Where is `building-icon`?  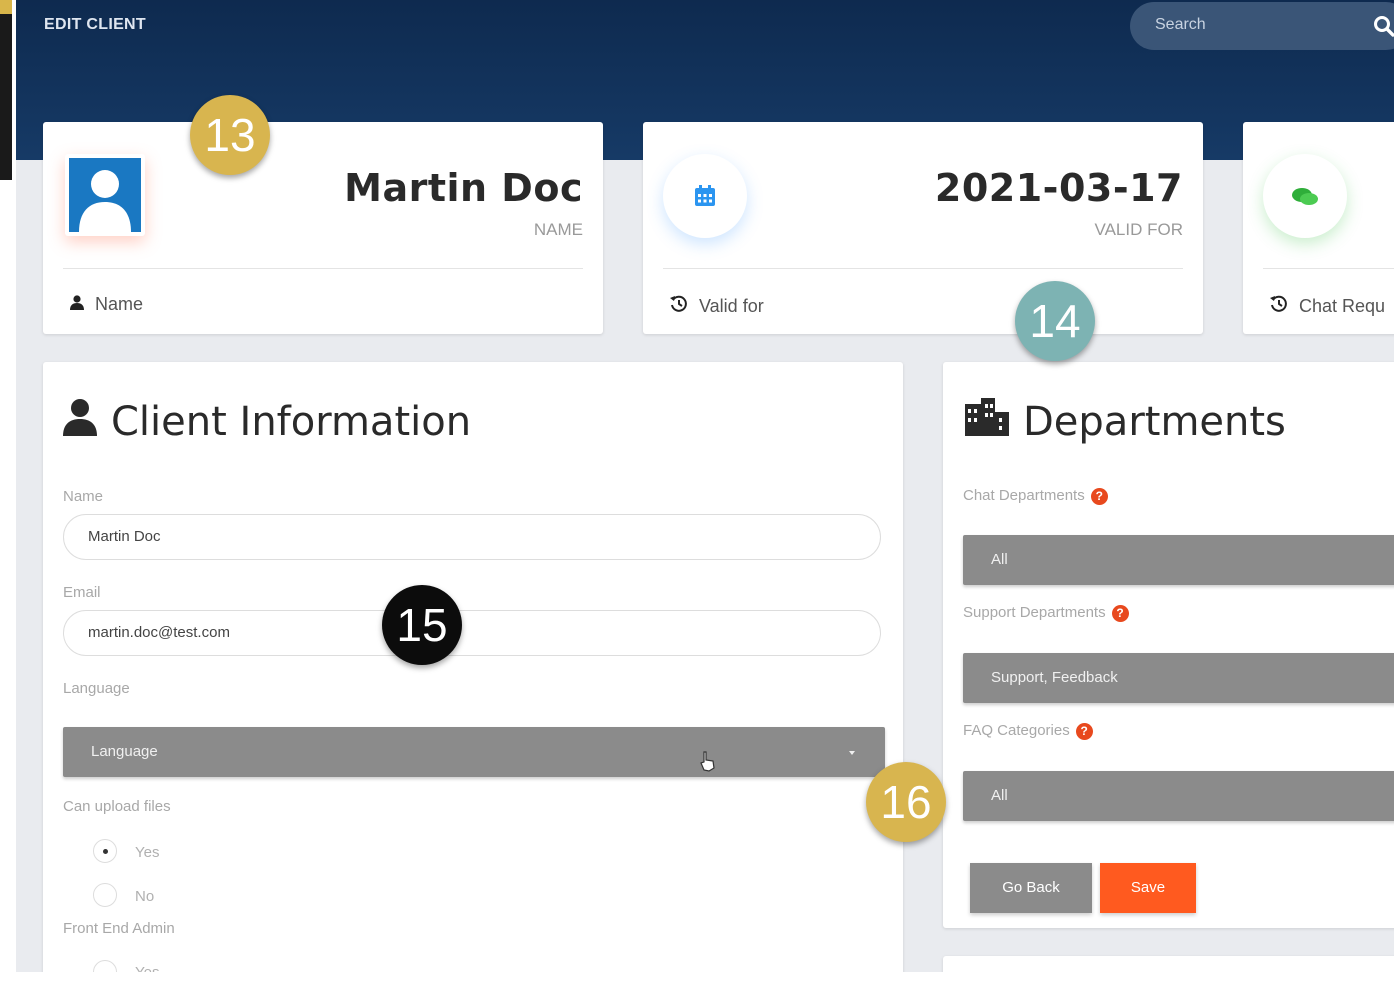 building-icon is located at coordinates (986, 422).